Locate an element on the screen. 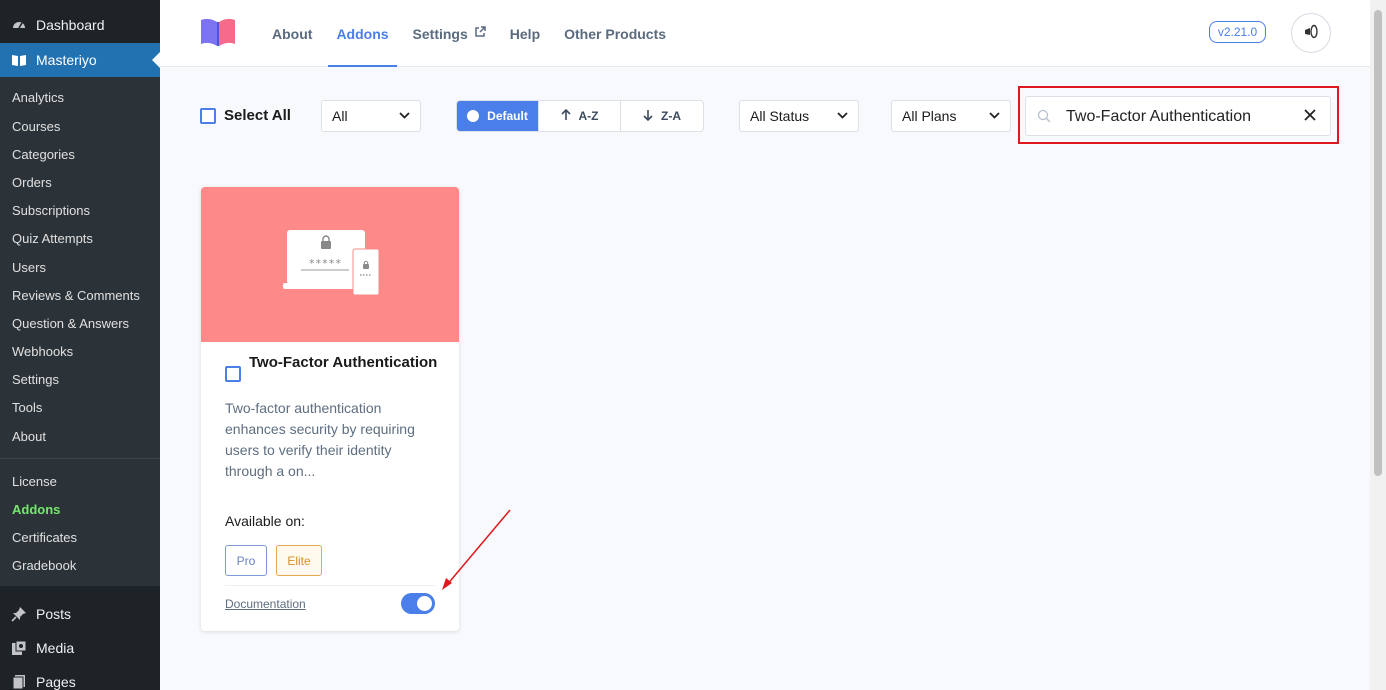 The height and width of the screenshot is (690, 1386). sort-za-button: Z-A is located at coordinates (662, 116).